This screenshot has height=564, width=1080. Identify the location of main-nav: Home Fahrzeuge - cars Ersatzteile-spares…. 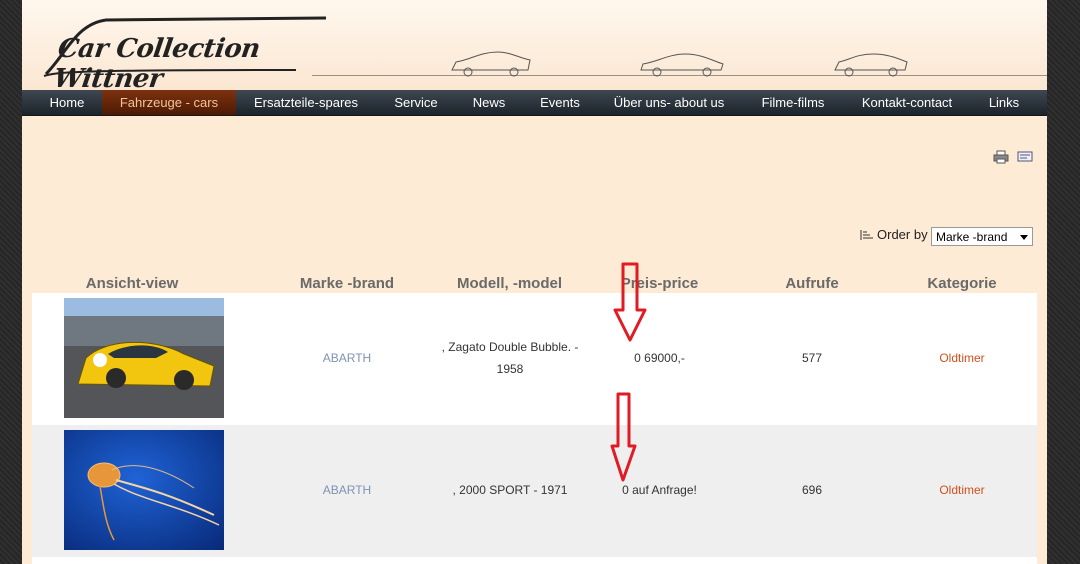
(534, 103).